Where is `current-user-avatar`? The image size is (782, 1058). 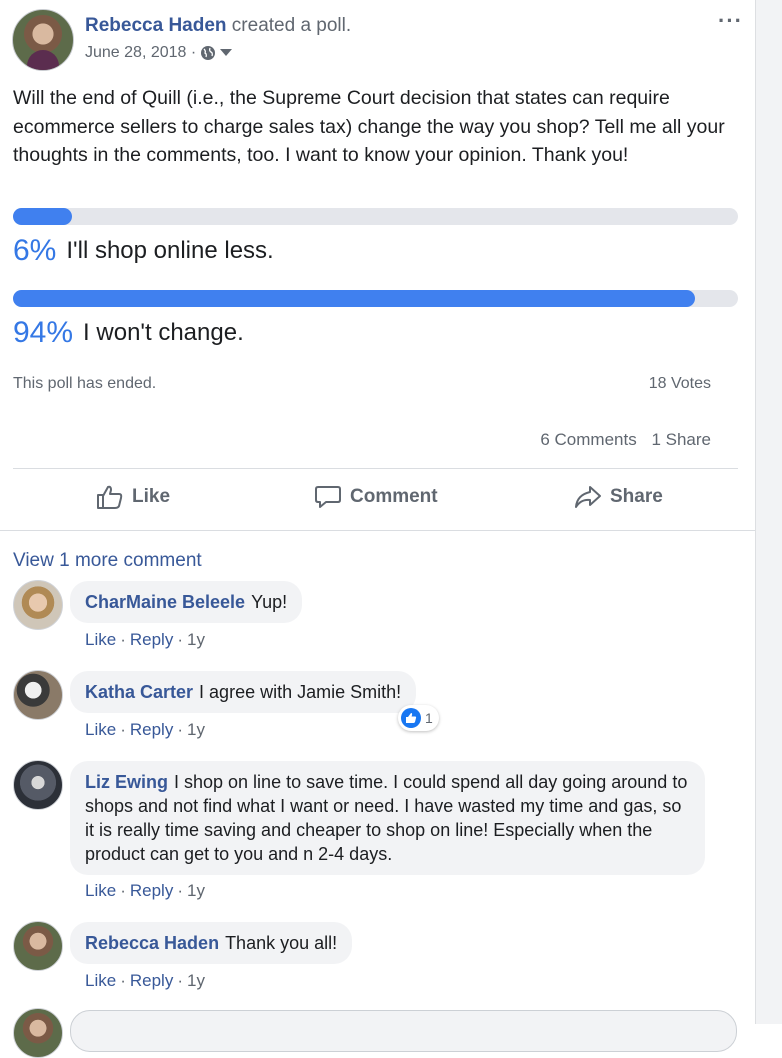
current-user-avatar is located at coordinates (38, 1033).